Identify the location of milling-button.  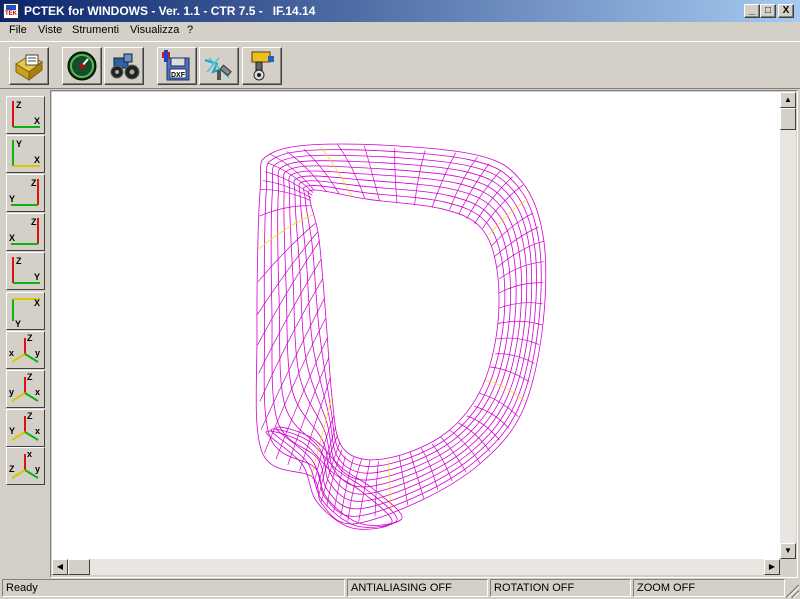
(262, 66).